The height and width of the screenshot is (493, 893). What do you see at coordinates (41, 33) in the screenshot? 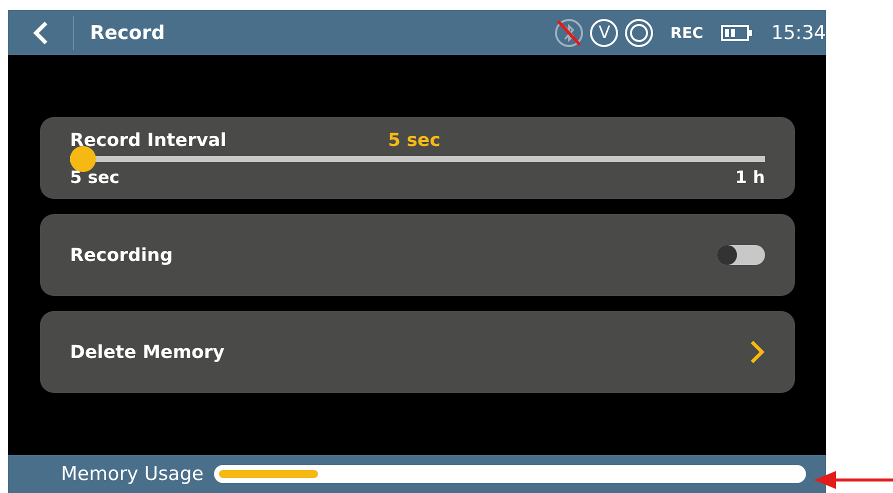
I see `chevron-left-icon` at bounding box center [41, 33].